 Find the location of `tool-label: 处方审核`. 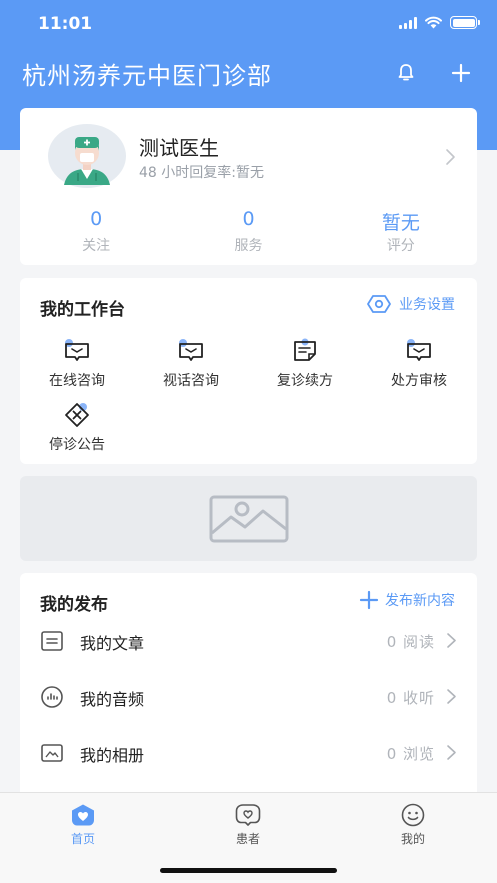

tool-label: 处方审核 is located at coordinates (419, 381).